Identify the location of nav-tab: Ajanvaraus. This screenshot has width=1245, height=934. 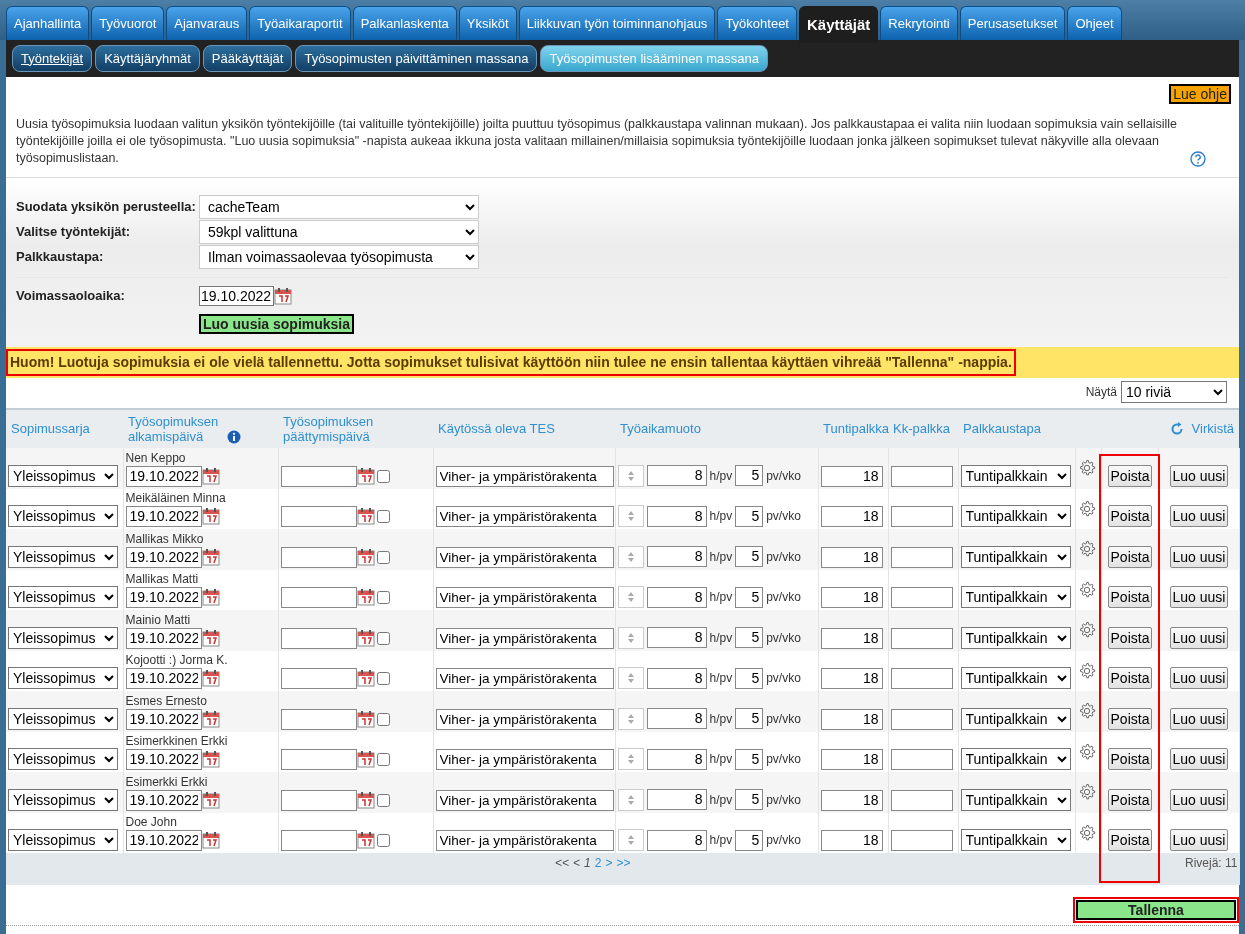
(207, 23).